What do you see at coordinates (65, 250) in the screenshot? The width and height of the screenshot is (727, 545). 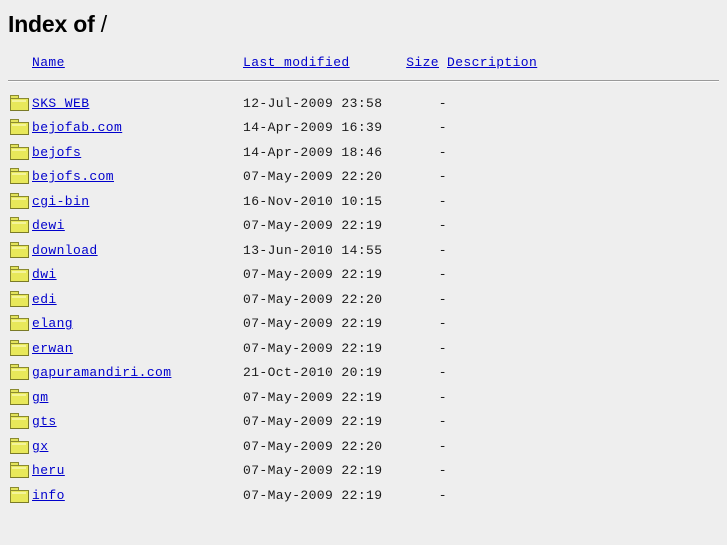 I see `directory-link: download` at bounding box center [65, 250].